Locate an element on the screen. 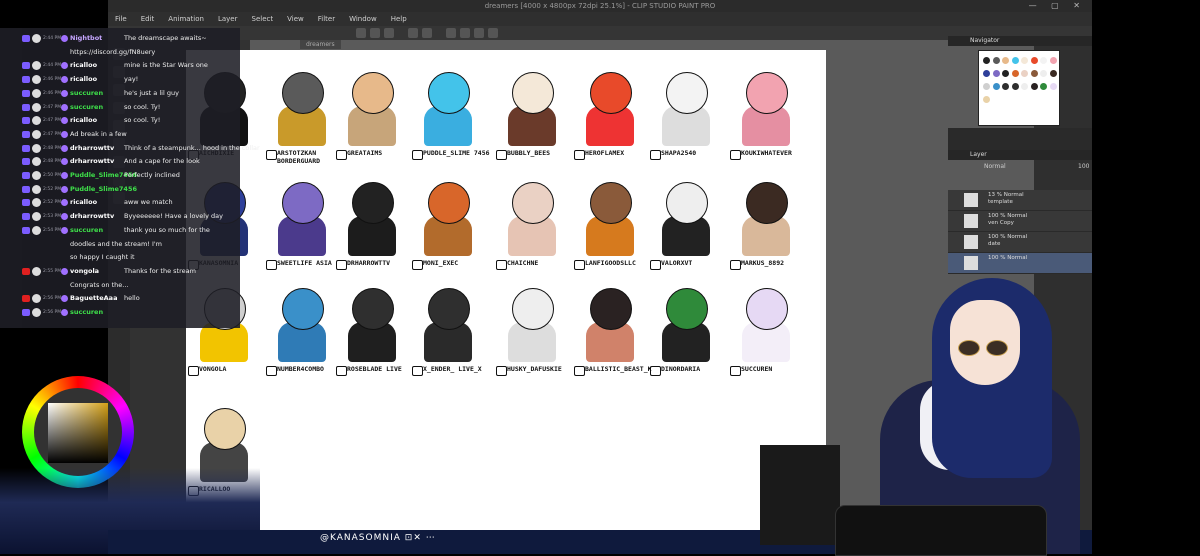  chat-text: The dreamscape awaits~ is located at coordinates (165, 38).